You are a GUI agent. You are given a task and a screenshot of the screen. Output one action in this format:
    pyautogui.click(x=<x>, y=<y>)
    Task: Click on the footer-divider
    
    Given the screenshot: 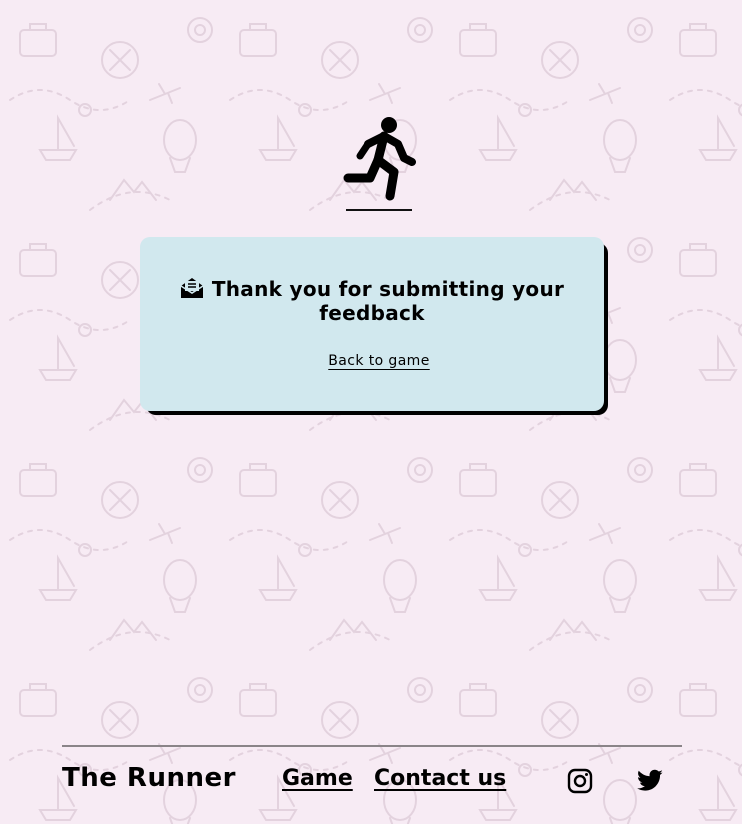 What is the action you would take?
    pyautogui.click(x=372, y=746)
    